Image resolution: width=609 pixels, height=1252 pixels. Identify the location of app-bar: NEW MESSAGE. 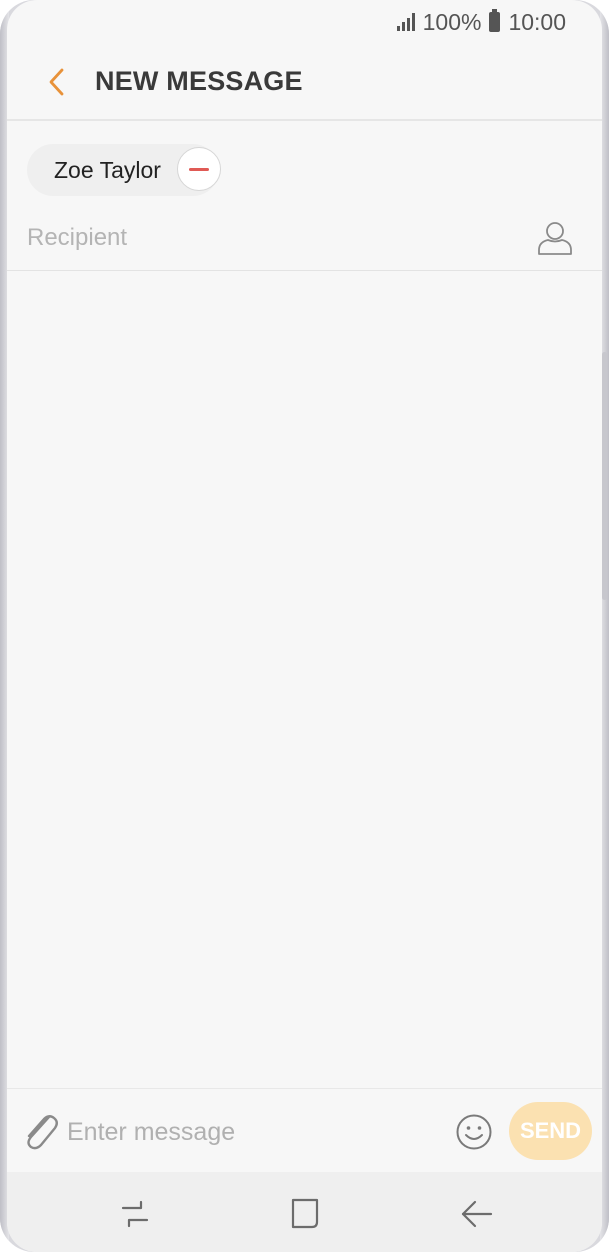
(304, 82).